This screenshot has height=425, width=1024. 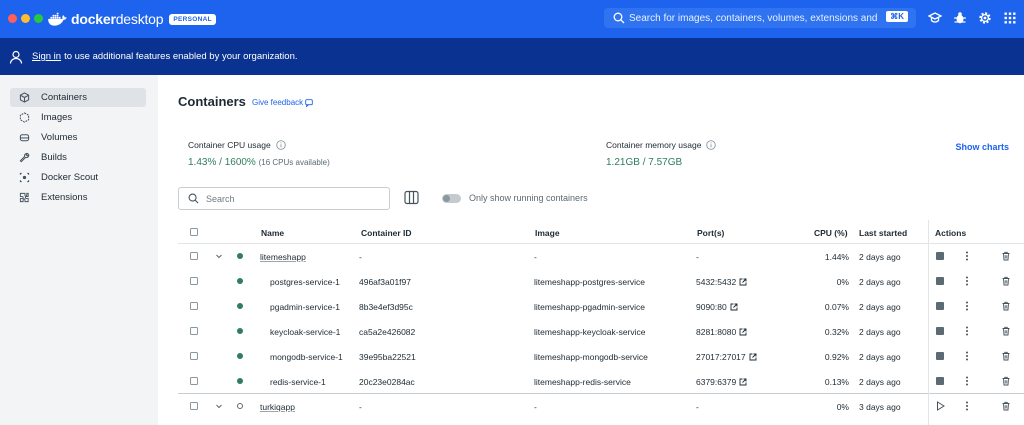 I want to click on container-name: litemeshapp, so click(x=283, y=257).